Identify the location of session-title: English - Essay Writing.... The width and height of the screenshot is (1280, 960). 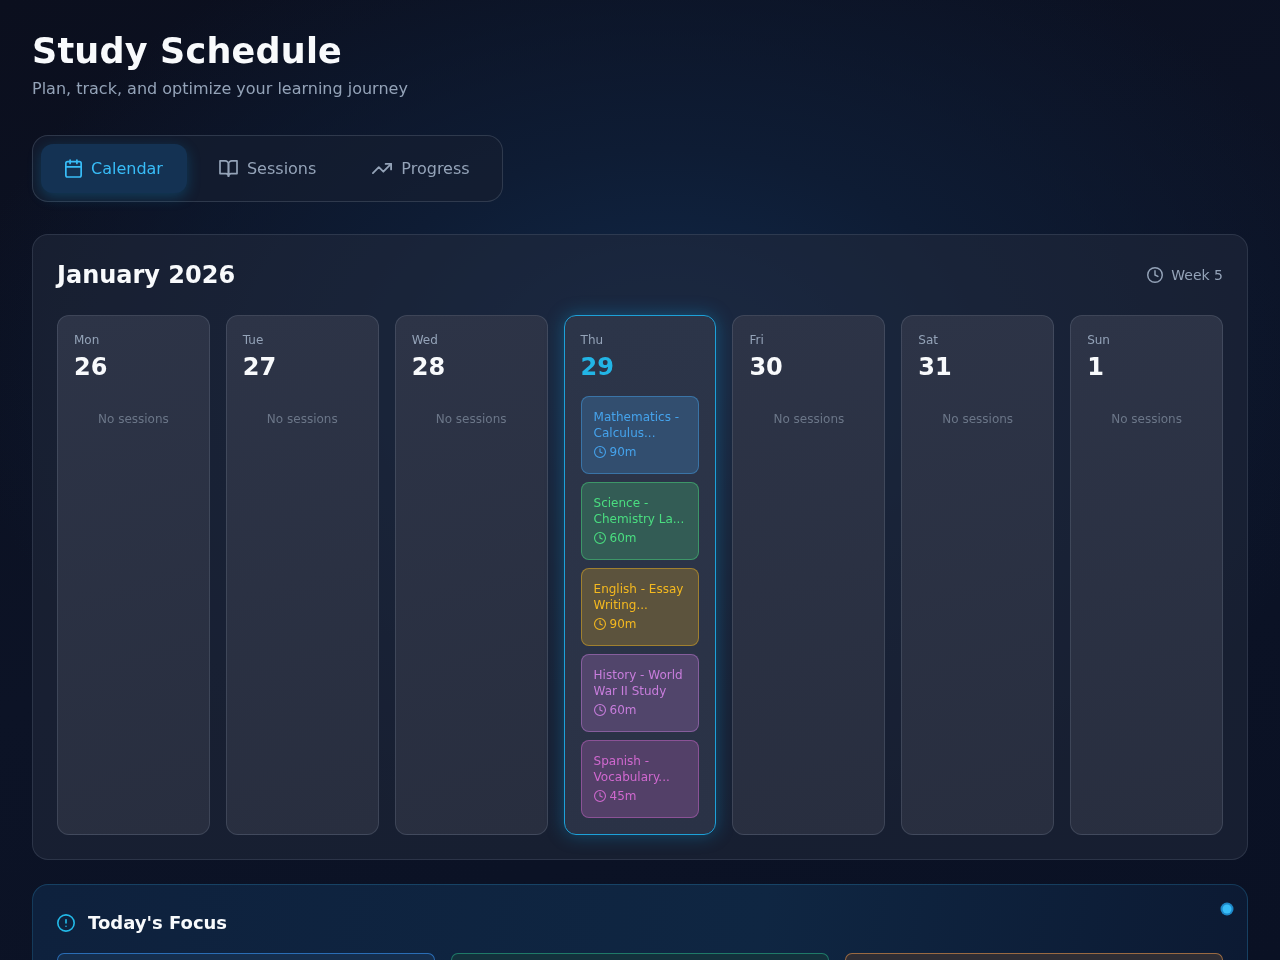
(639, 597).